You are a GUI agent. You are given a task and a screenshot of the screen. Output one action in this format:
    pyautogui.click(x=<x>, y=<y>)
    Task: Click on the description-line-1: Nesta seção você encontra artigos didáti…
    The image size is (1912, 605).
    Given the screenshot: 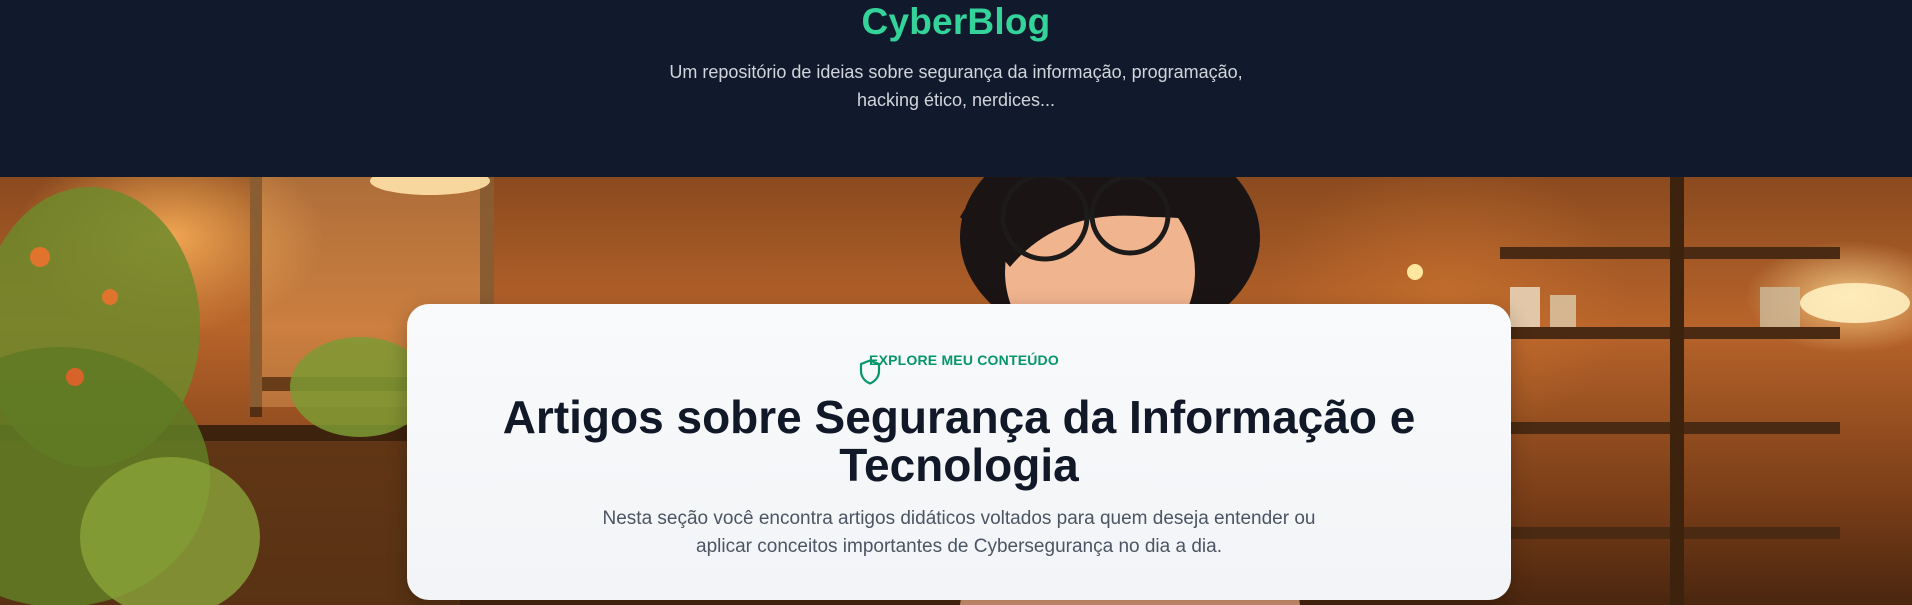 What is the action you would take?
    pyautogui.click(x=959, y=518)
    